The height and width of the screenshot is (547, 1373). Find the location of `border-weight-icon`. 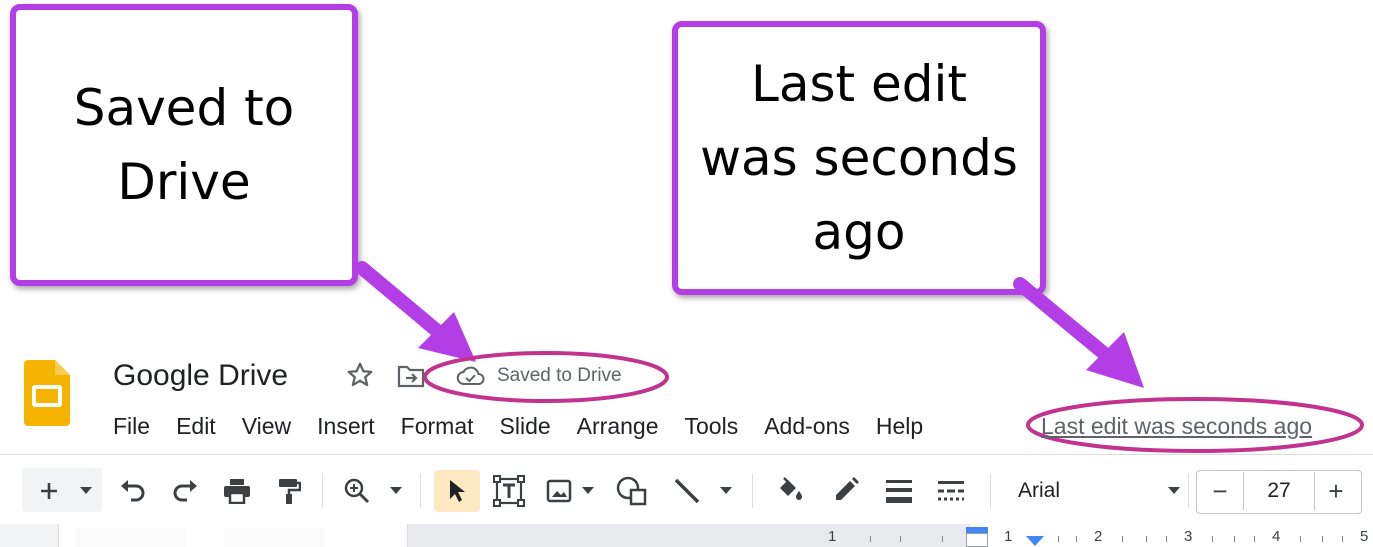

border-weight-icon is located at coordinates (899, 491).